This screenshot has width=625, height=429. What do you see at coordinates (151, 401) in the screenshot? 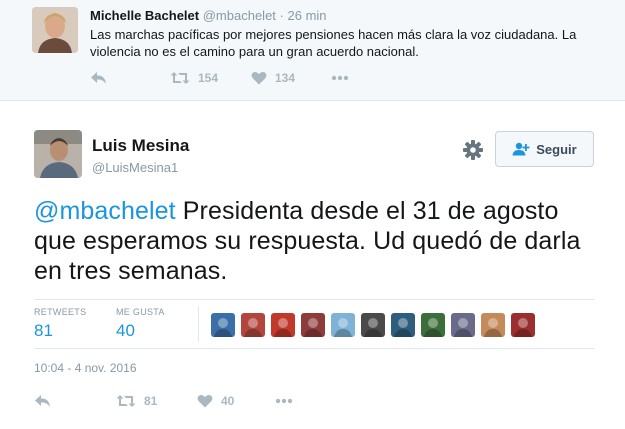
I see `retweet-count: 81` at bounding box center [151, 401].